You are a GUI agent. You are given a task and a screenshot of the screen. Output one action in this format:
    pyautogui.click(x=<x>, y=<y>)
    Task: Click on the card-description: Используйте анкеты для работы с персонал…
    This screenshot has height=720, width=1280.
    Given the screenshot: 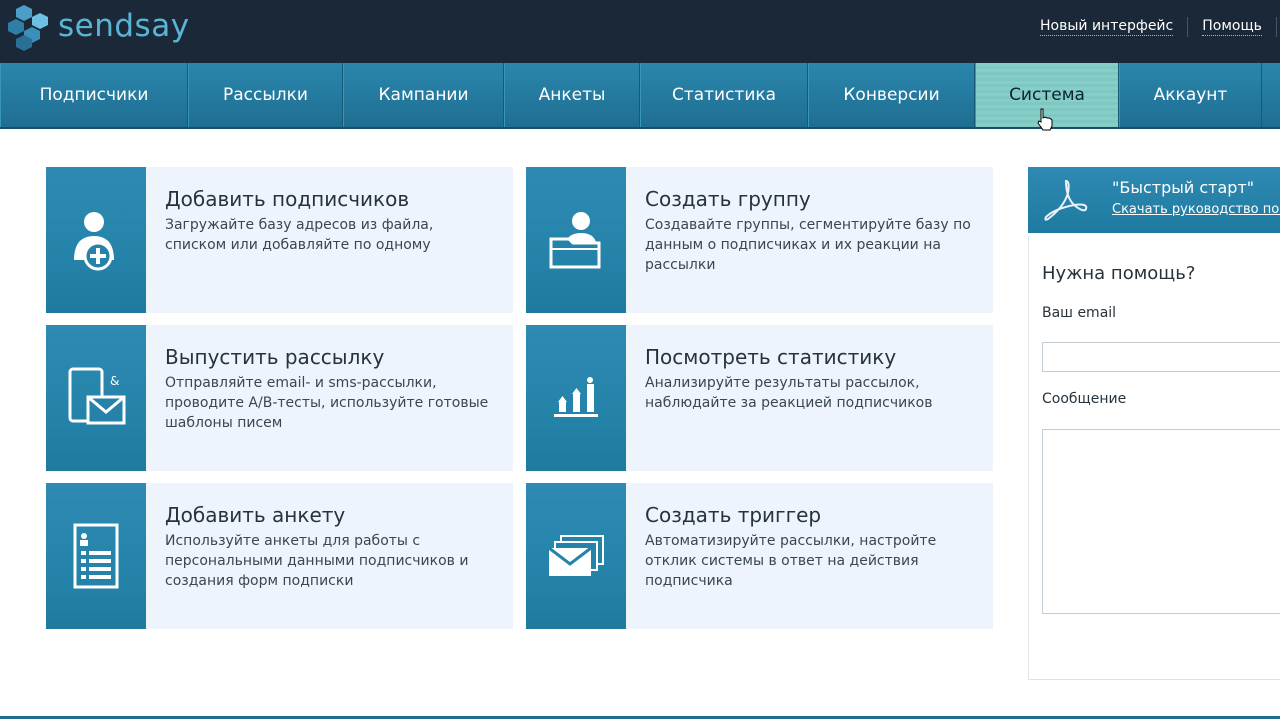 What is the action you would take?
    pyautogui.click(x=317, y=561)
    